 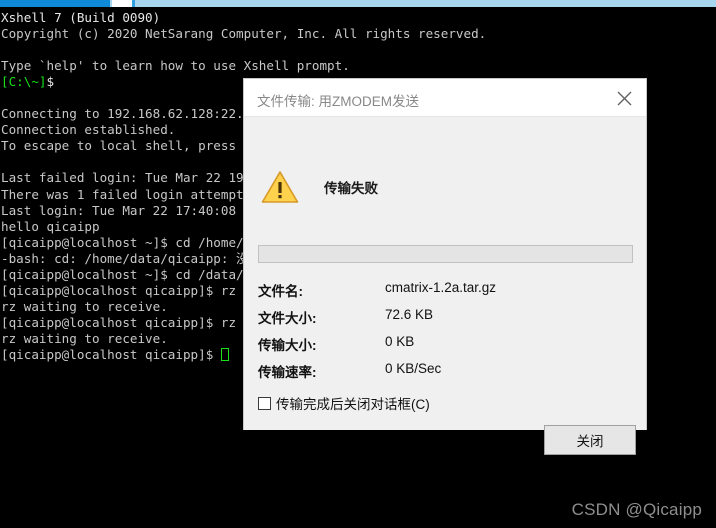 I want to click on detail-label: 传输速率:, so click(x=287, y=372).